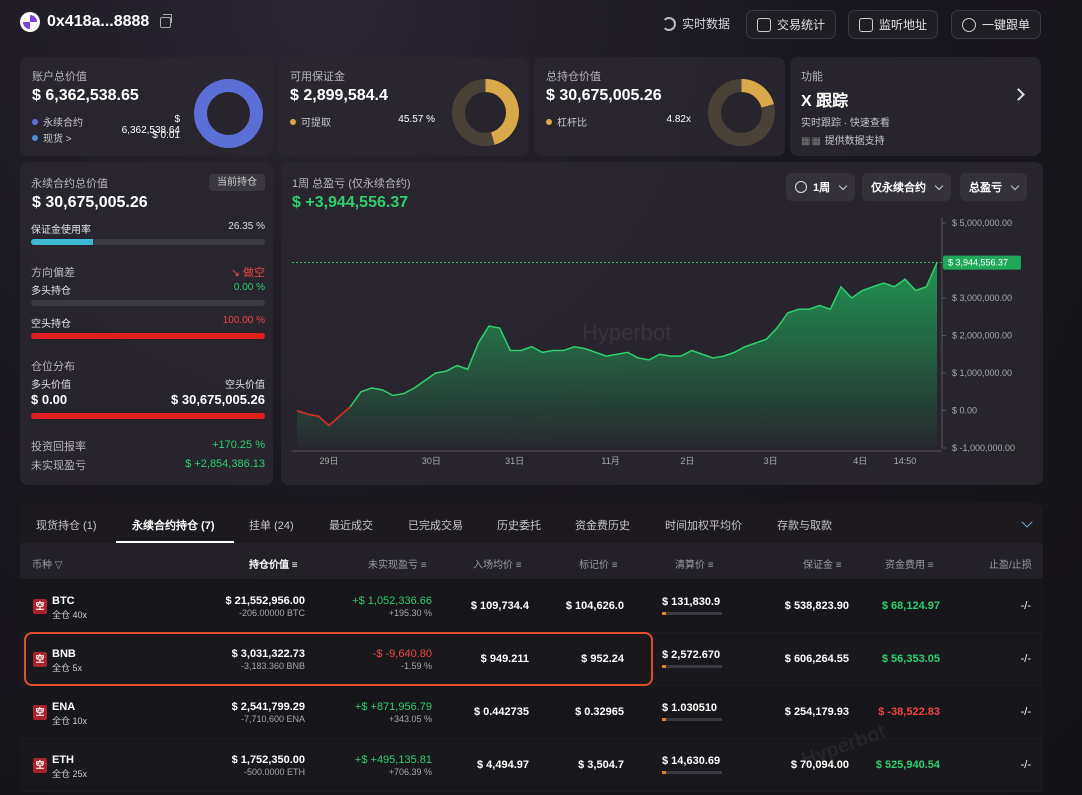  I want to click on x-tick-label: 11月, so click(610, 461).